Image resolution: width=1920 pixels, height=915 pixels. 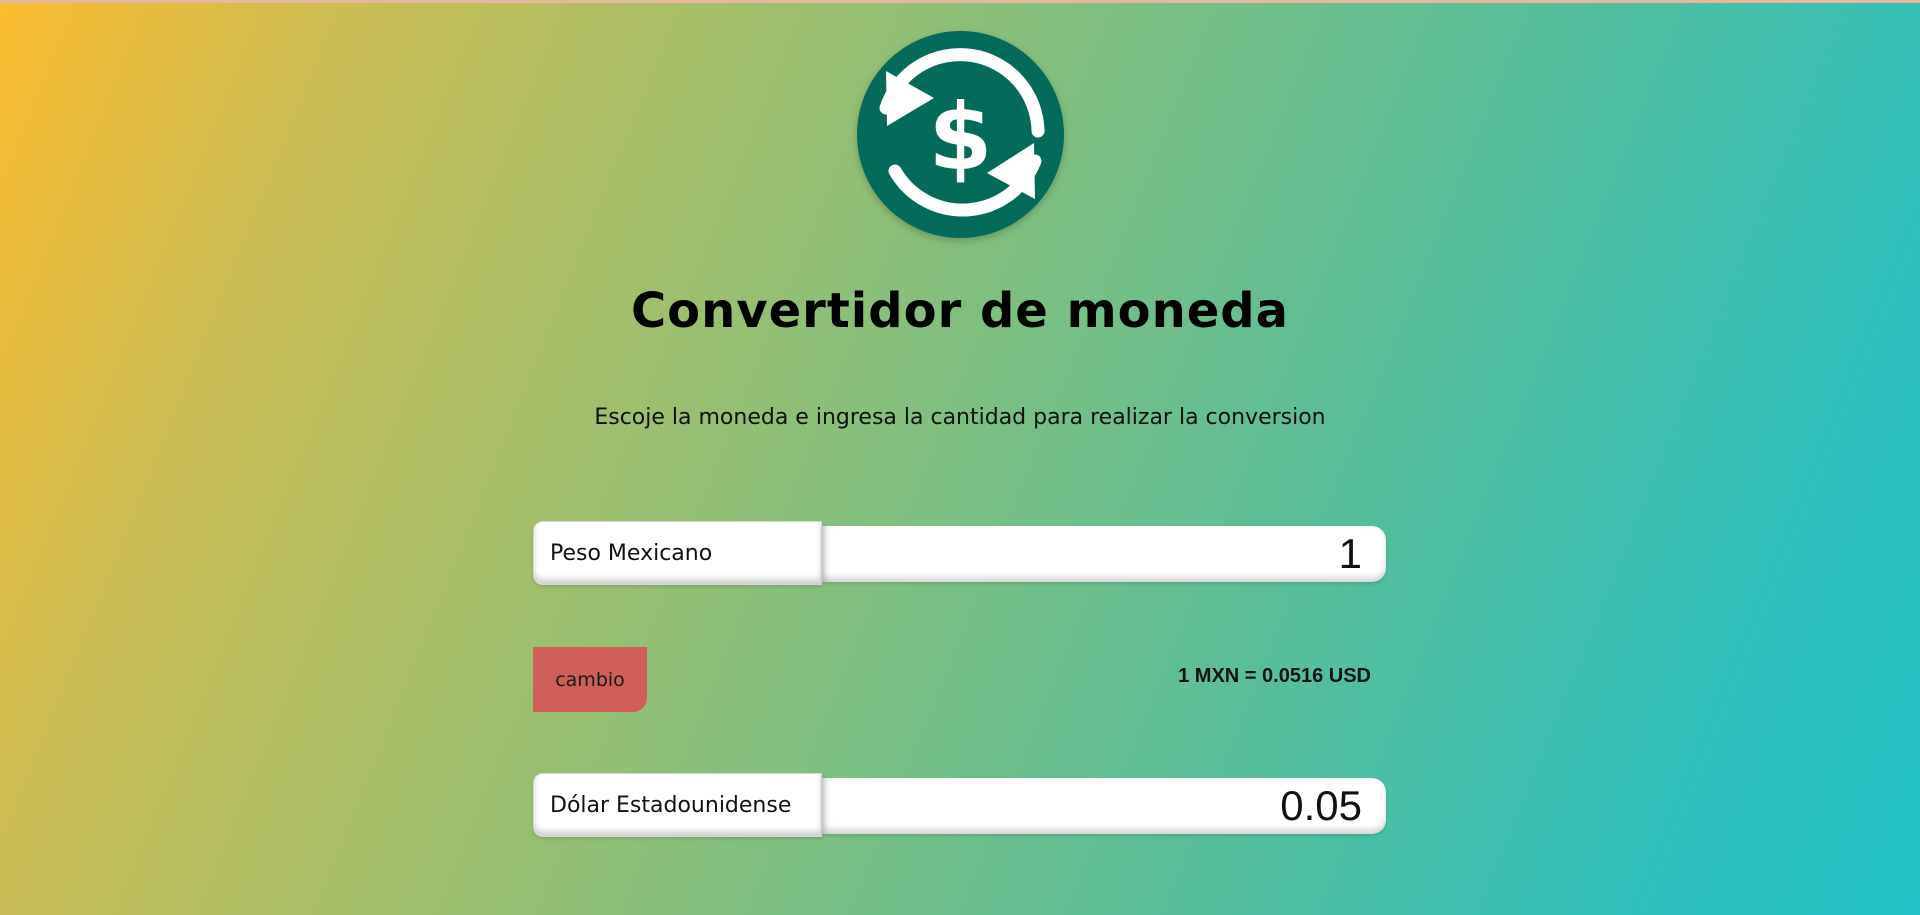 I want to click on currency-exchange-logo: $, so click(x=960, y=134).